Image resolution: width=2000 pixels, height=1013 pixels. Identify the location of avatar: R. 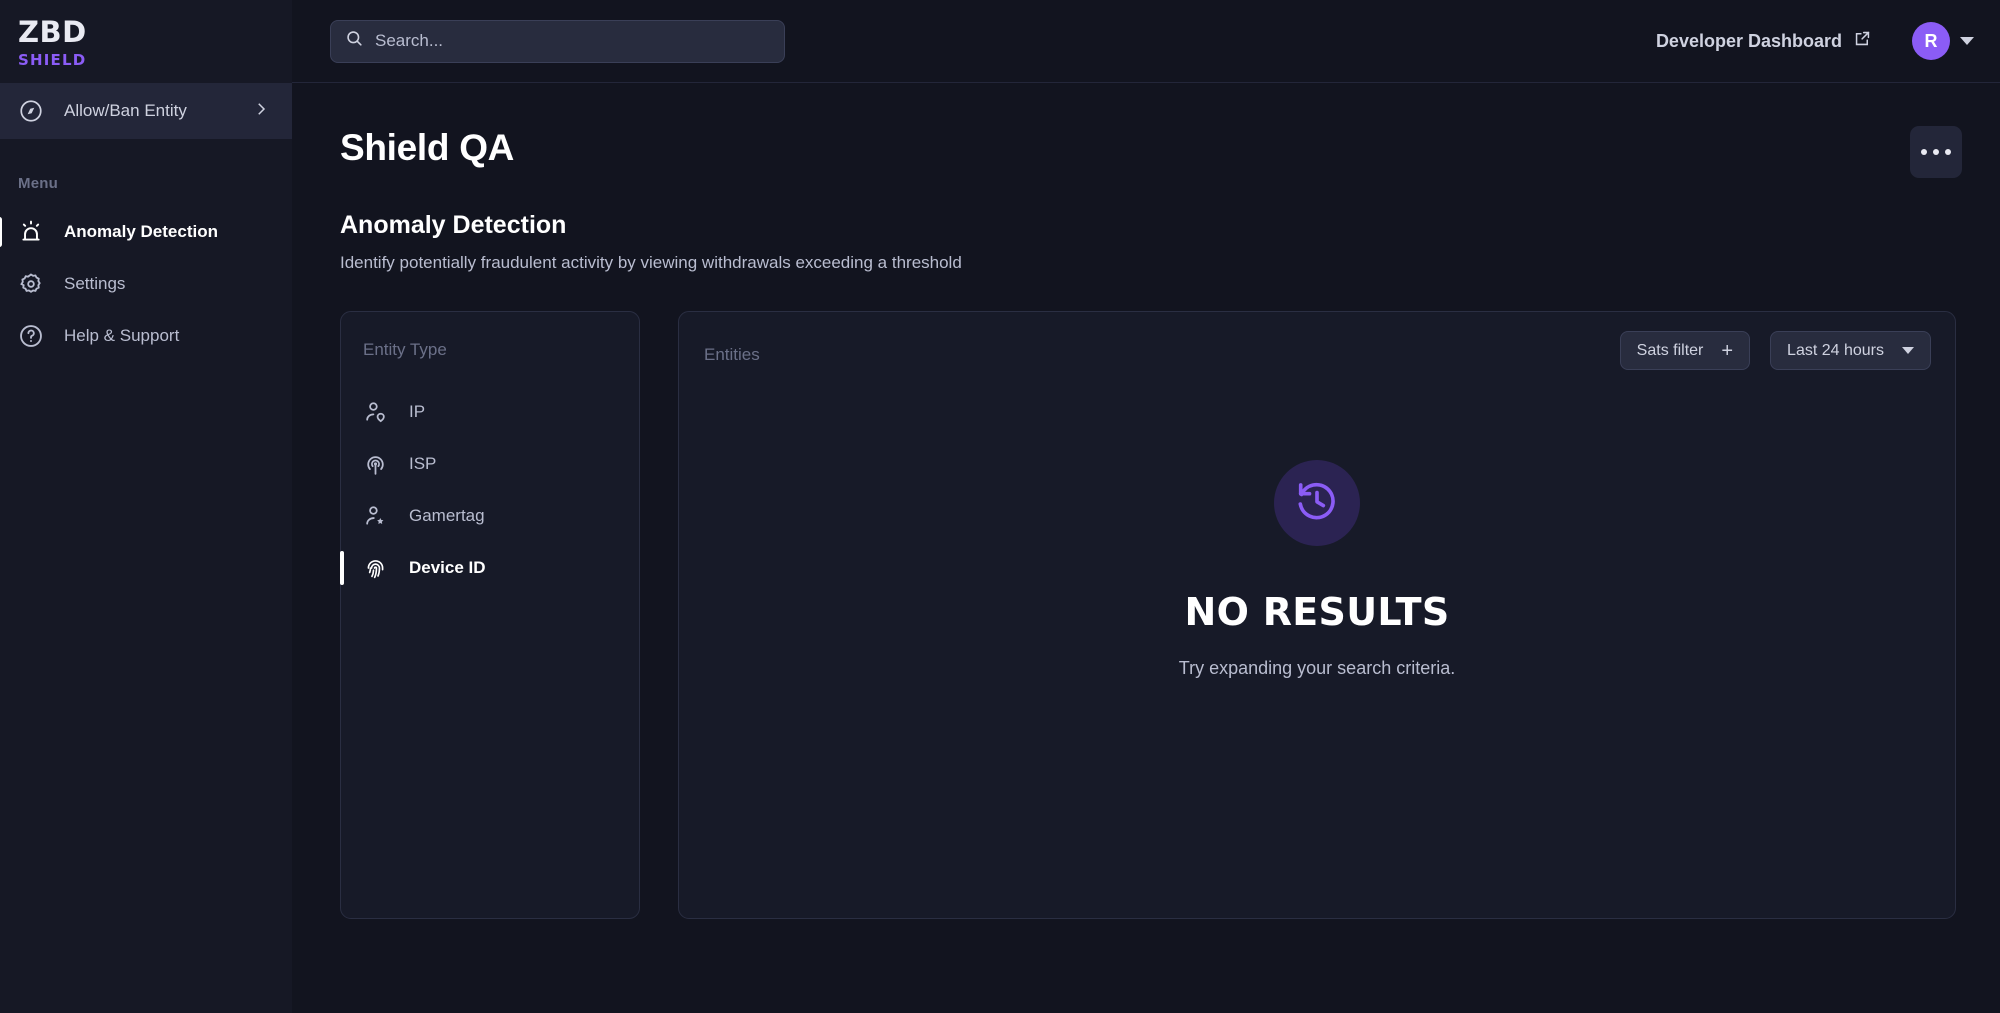
(1931, 41).